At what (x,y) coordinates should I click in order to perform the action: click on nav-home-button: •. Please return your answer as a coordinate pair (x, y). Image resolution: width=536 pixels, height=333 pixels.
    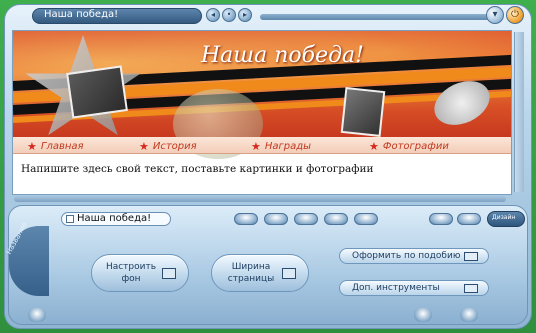
    Looking at the image, I should click on (229, 15).